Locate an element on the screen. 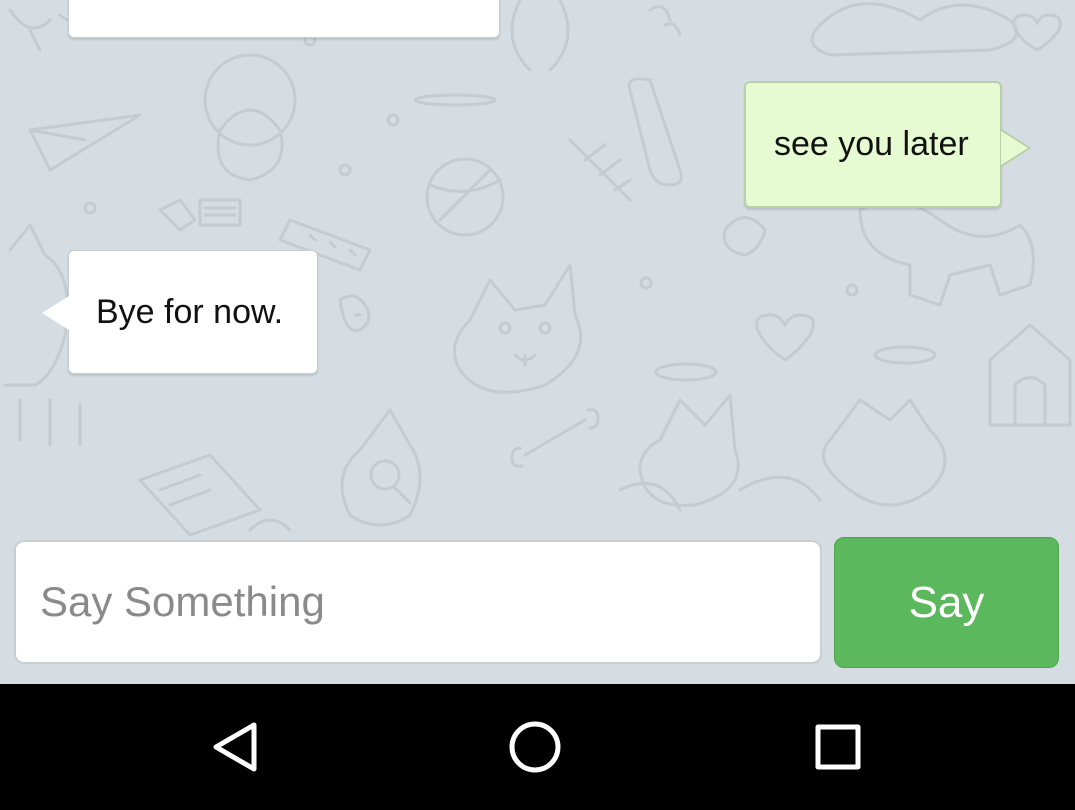  recents-button is located at coordinates (838, 747).